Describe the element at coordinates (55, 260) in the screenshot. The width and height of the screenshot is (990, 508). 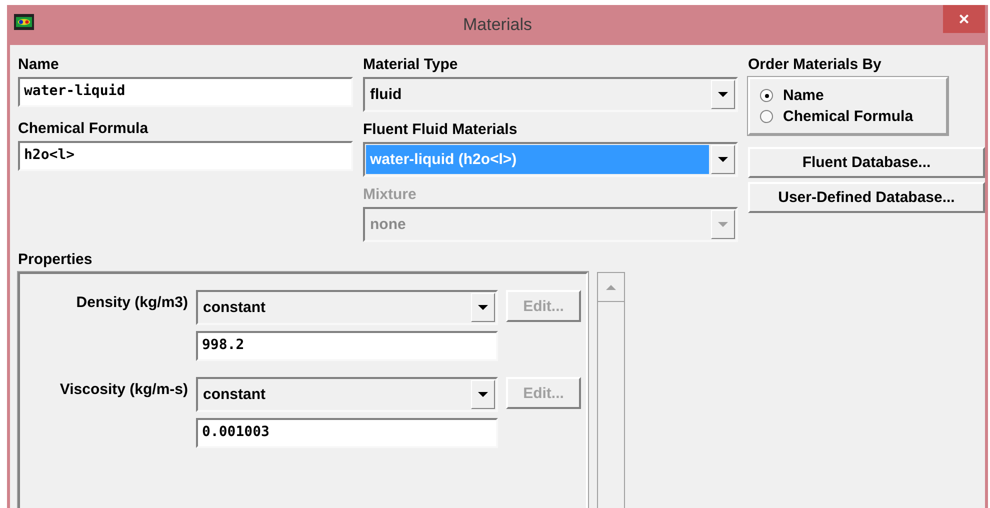
I see `section-label: Properties` at that location.